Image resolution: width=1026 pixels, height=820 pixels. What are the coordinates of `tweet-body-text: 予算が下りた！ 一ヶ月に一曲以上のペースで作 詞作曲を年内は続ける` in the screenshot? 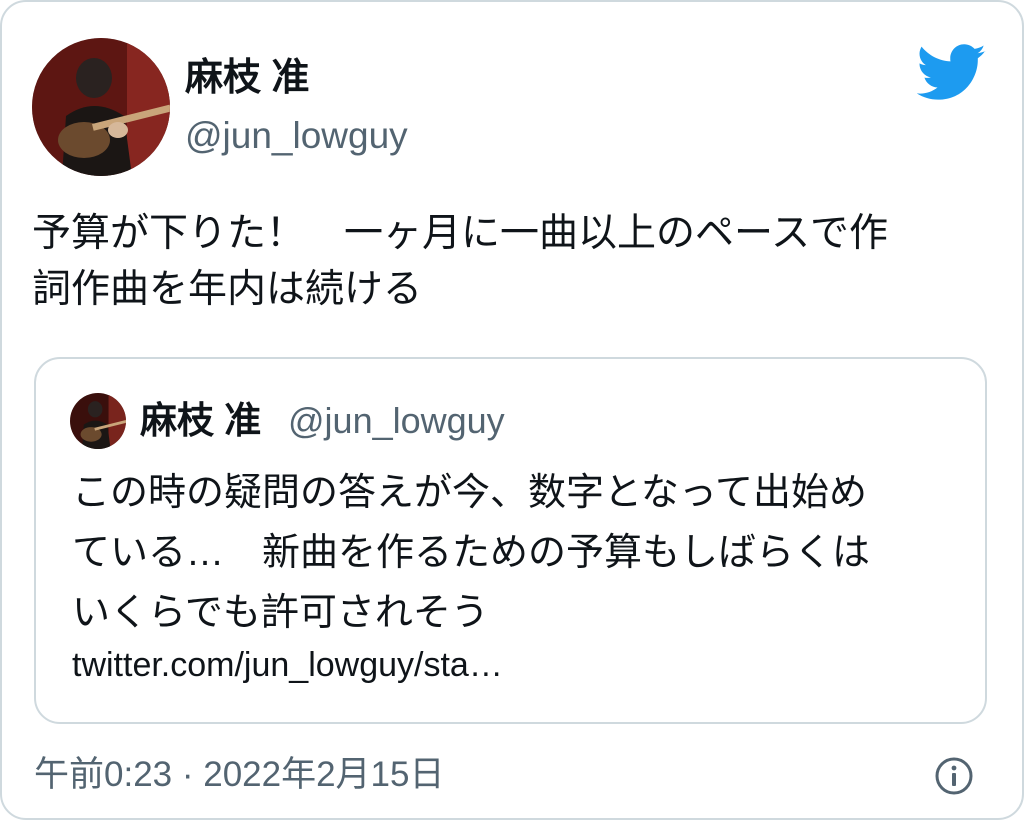 It's located at (460, 261).